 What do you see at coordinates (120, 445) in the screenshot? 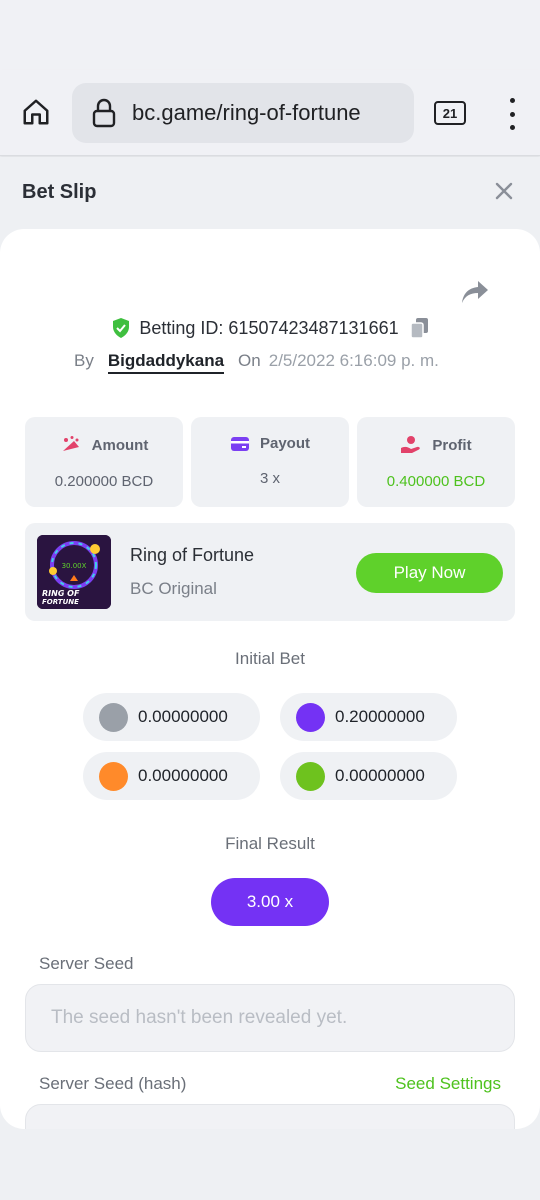
I see `amount-label: Amount` at bounding box center [120, 445].